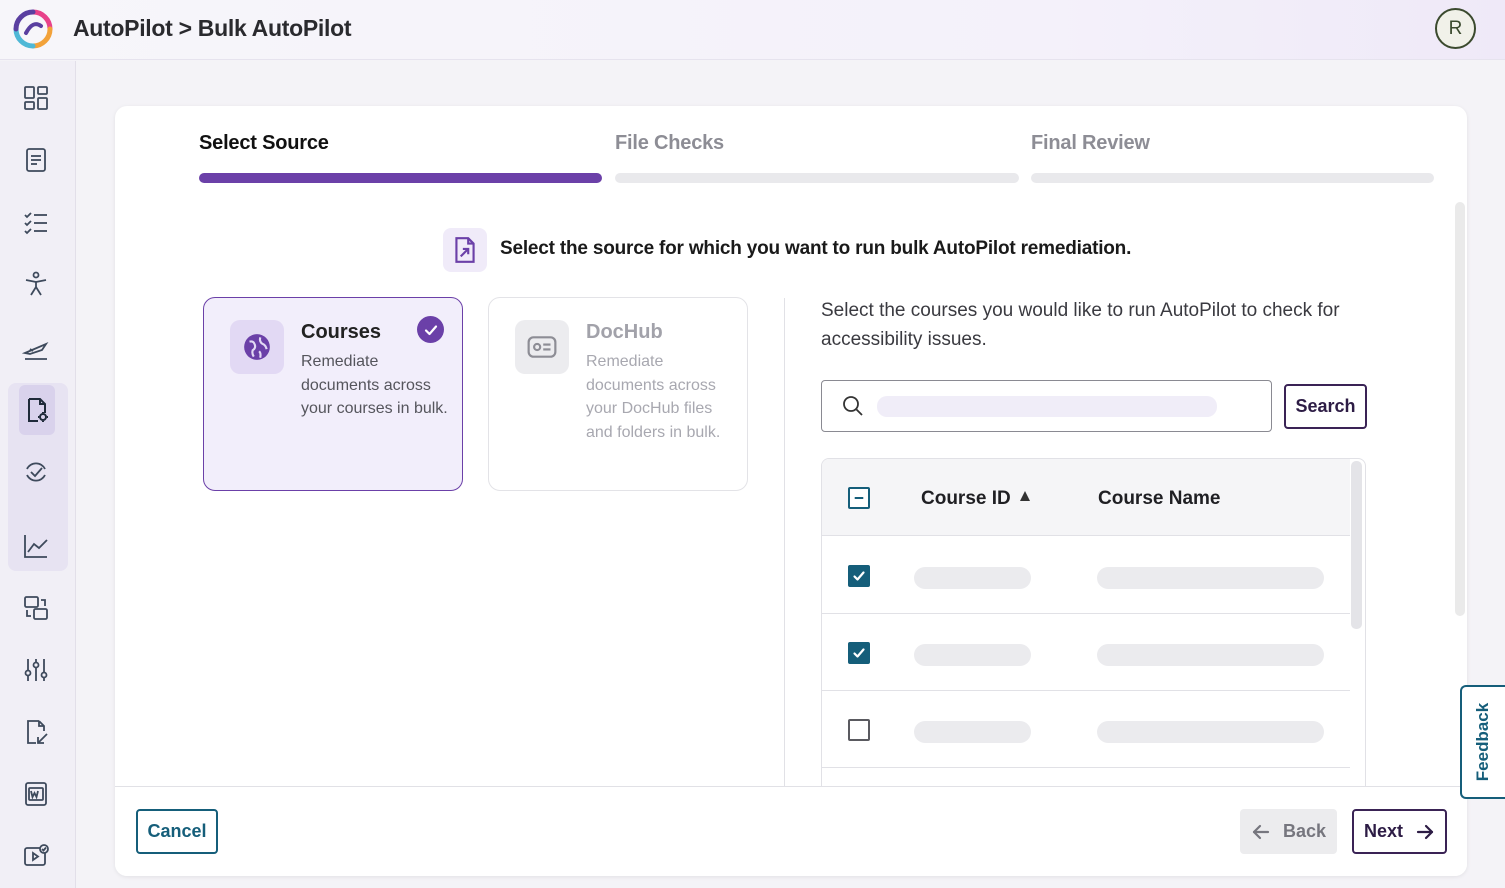  I want to click on accessibility-icon, so click(36, 283).